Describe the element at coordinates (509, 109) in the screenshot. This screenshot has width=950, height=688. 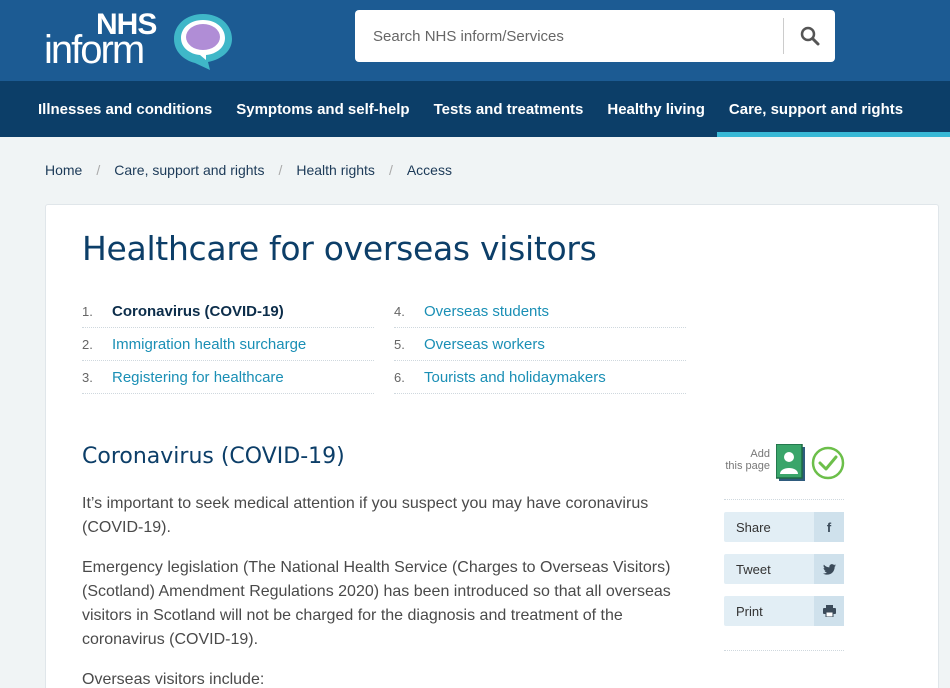
I see `nav-item-tests: Tests and treatments` at that location.